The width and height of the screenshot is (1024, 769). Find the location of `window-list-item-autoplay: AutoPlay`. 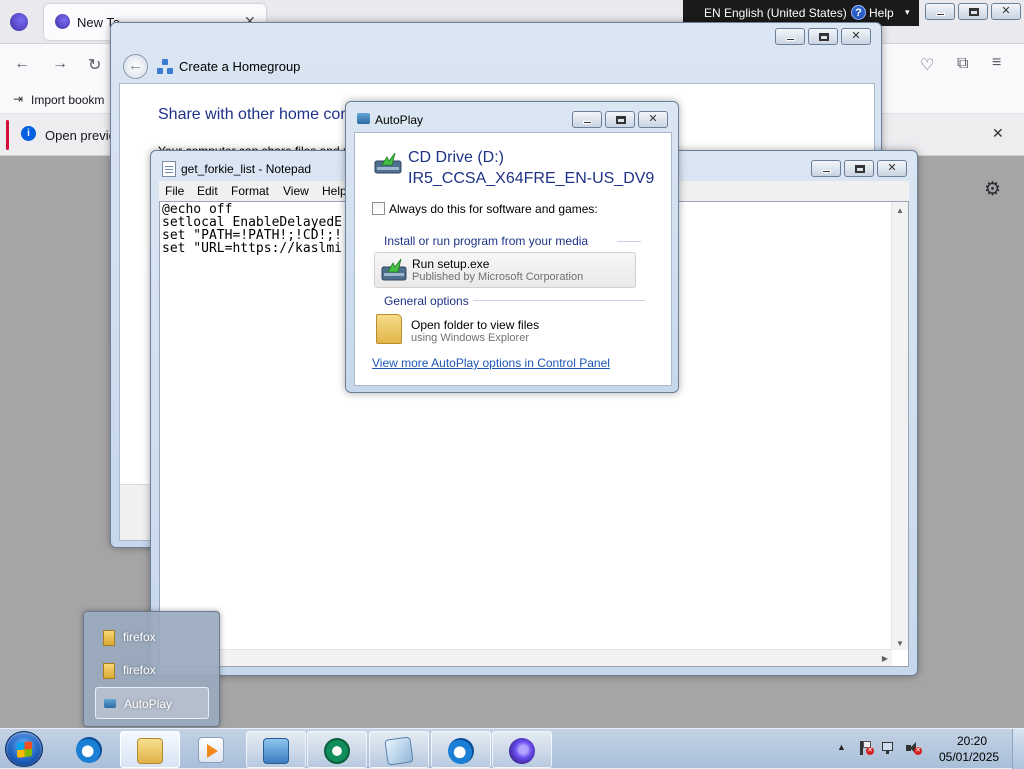

window-list-item-autoplay: AutoPlay is located at coordinates (152, 703).